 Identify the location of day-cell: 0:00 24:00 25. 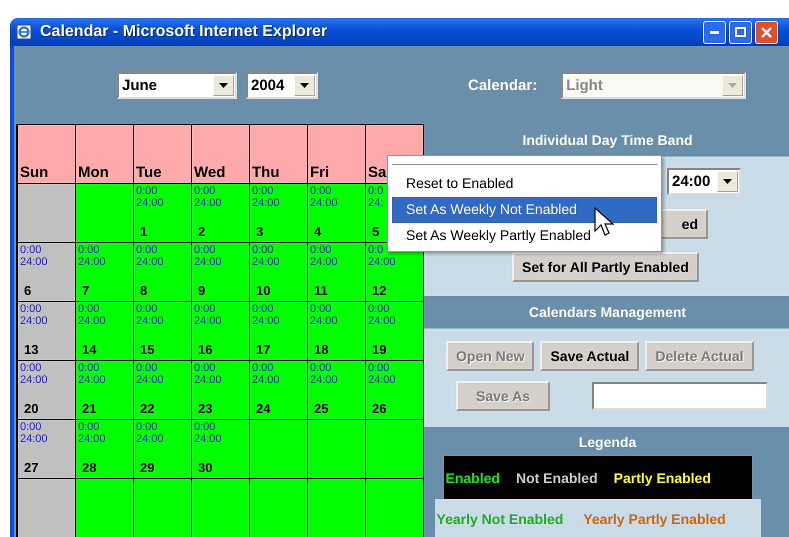
(337, 390).